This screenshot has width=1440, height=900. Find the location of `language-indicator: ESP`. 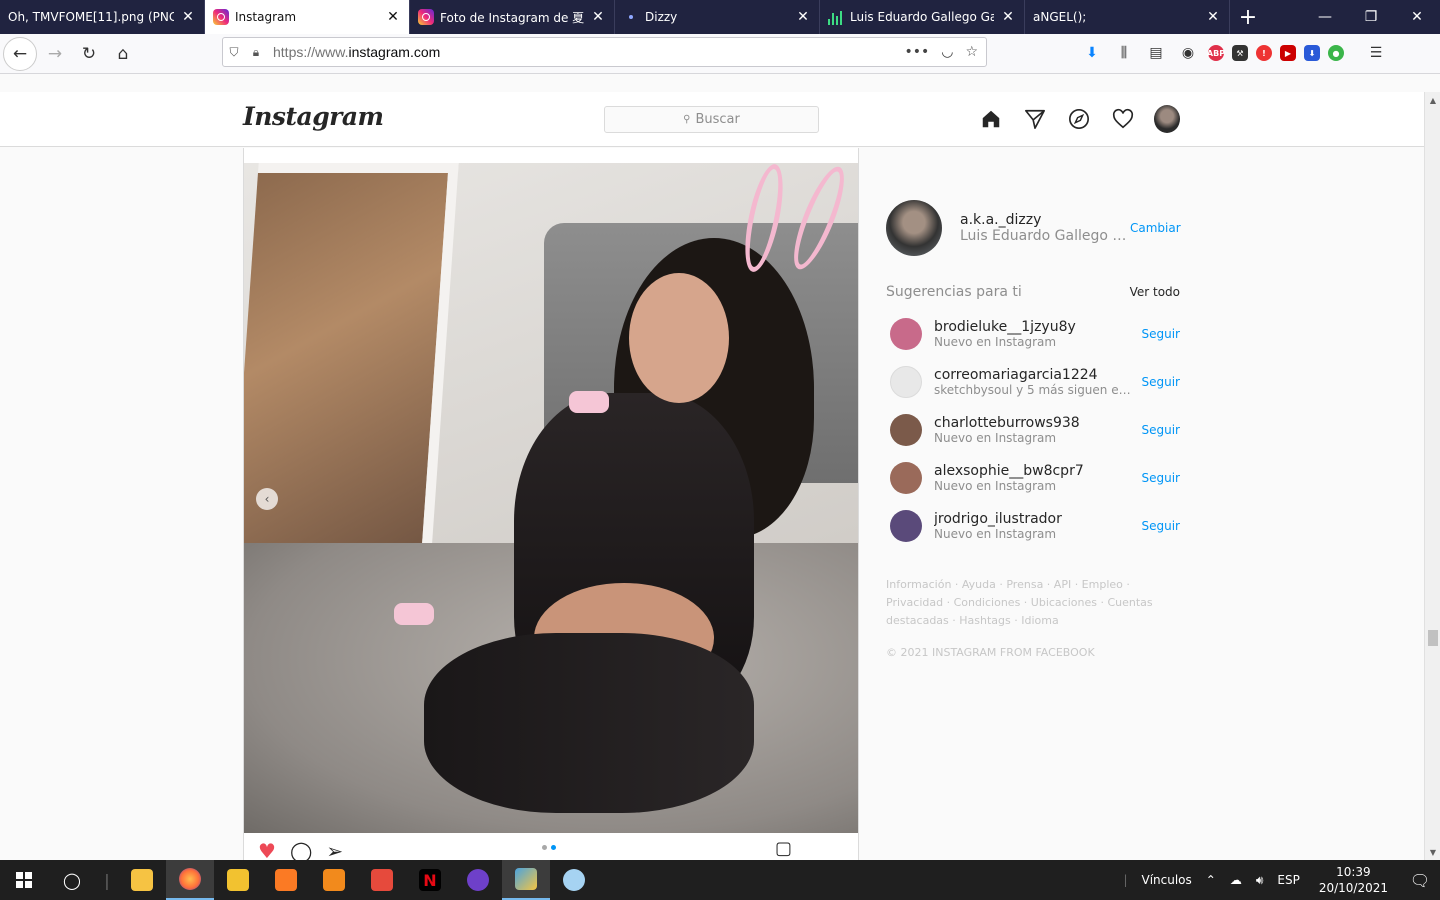

language-indicator: ESP is located at coordinates (1288, 880).